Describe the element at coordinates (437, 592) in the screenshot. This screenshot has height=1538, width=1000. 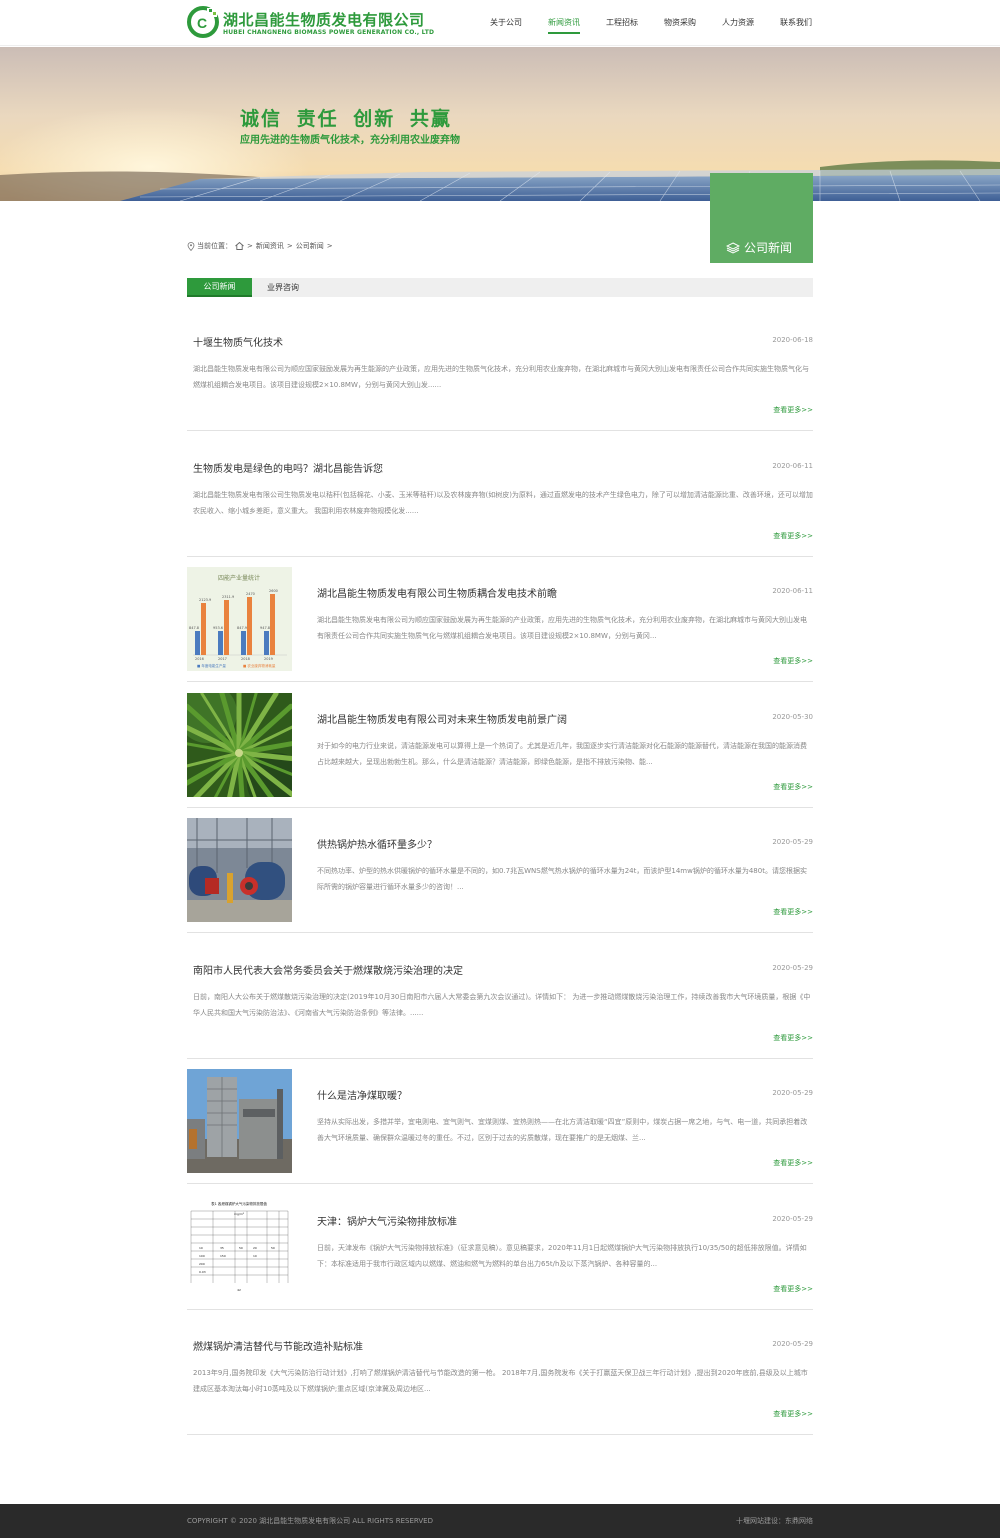
I see `news-title: 湖北昌能生物质发电有限公司生物质耦合发电技术前瞻` at that location.